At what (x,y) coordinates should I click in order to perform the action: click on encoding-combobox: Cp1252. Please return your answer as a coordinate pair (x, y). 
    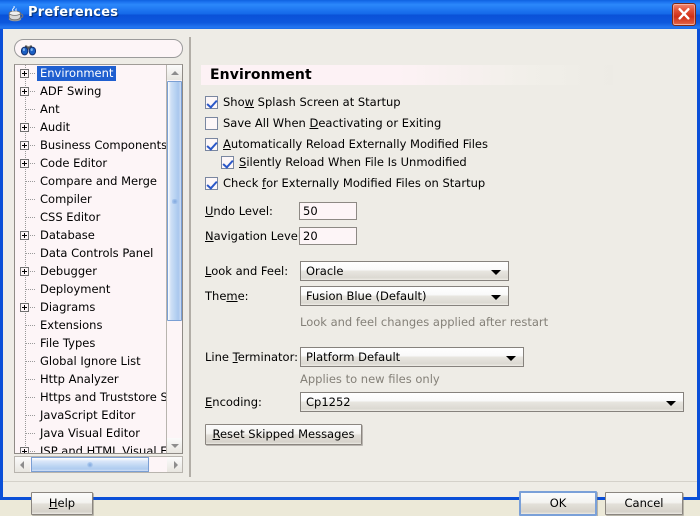
    Looking at the image, I should click on (492, 402).